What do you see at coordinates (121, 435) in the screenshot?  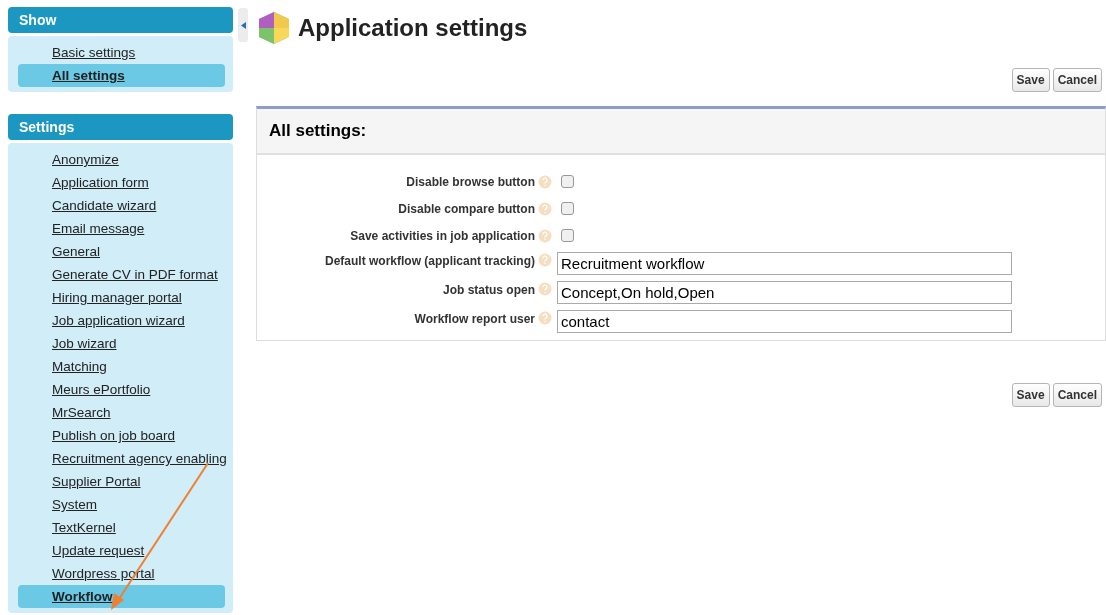 I see `menu-item: Publish on job board` at bounding box center [121, 435].